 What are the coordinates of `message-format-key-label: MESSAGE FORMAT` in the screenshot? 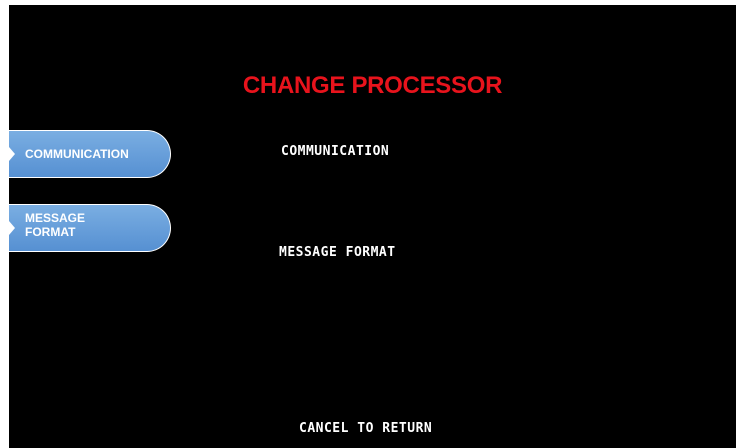 It's located at (55, 225).